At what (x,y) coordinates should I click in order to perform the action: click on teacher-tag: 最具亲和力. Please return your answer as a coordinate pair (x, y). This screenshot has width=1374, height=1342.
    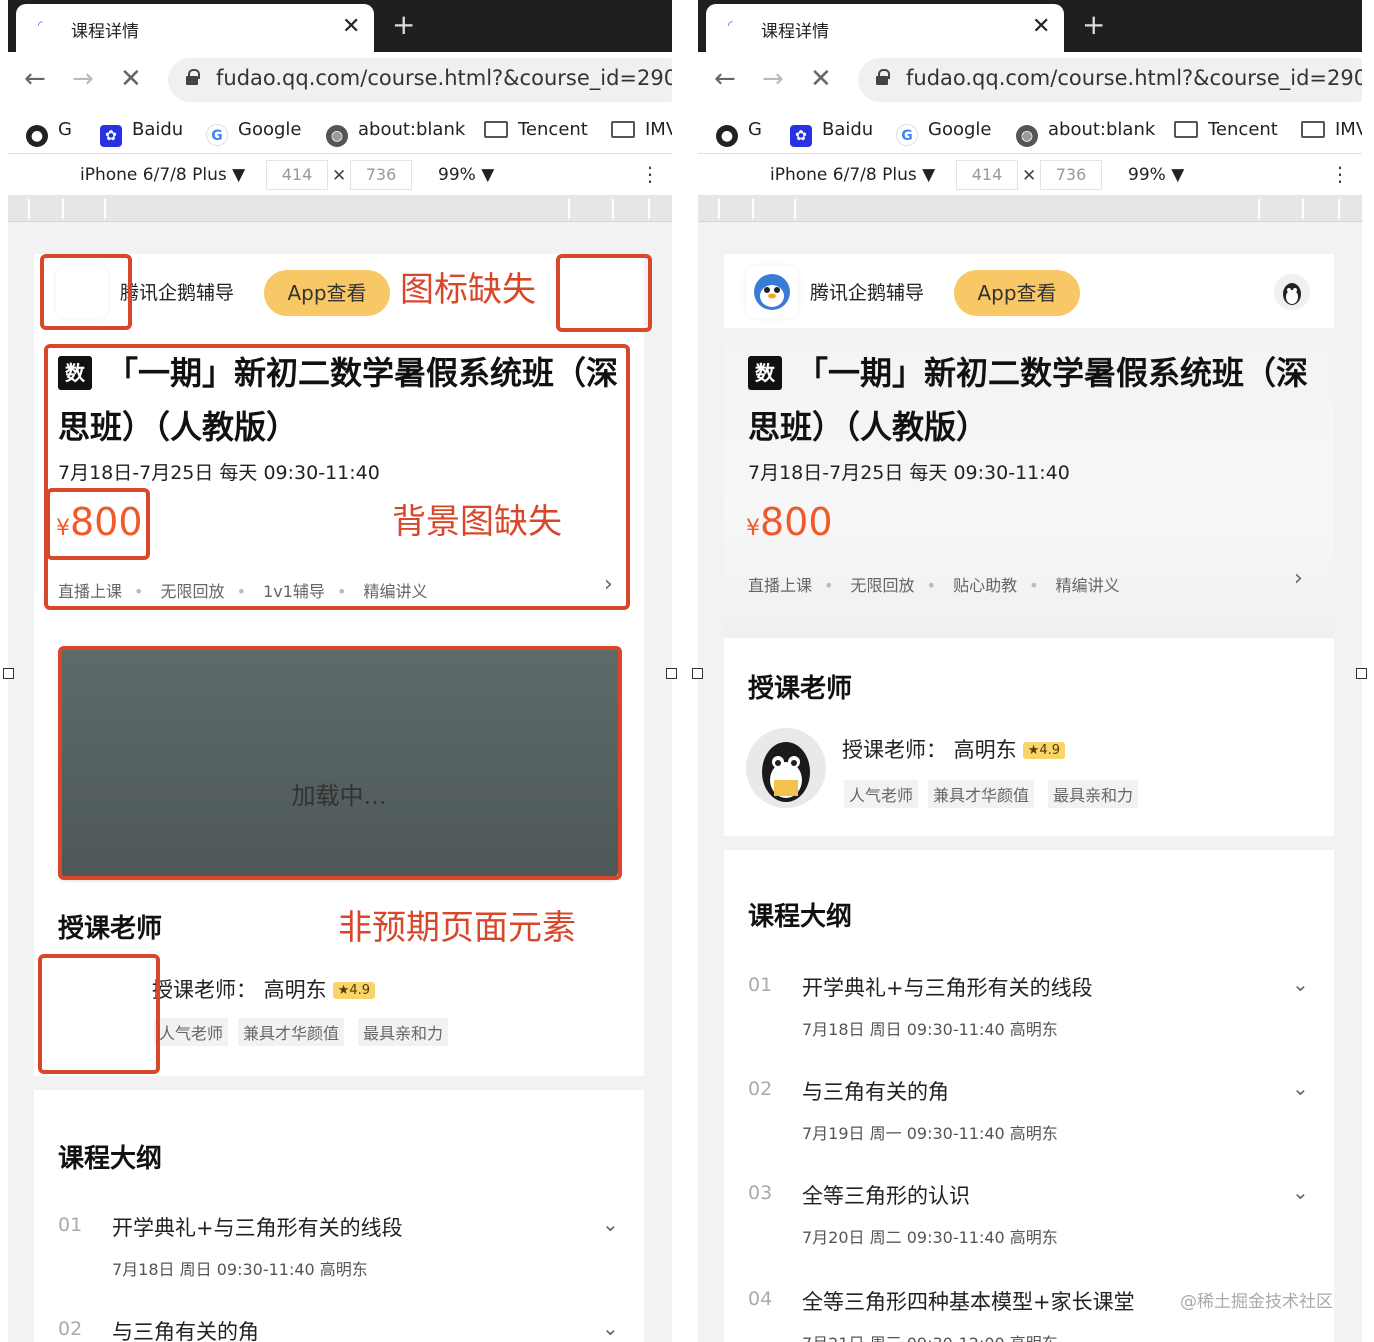
    Looking at the image, I should click on (1093, 794).